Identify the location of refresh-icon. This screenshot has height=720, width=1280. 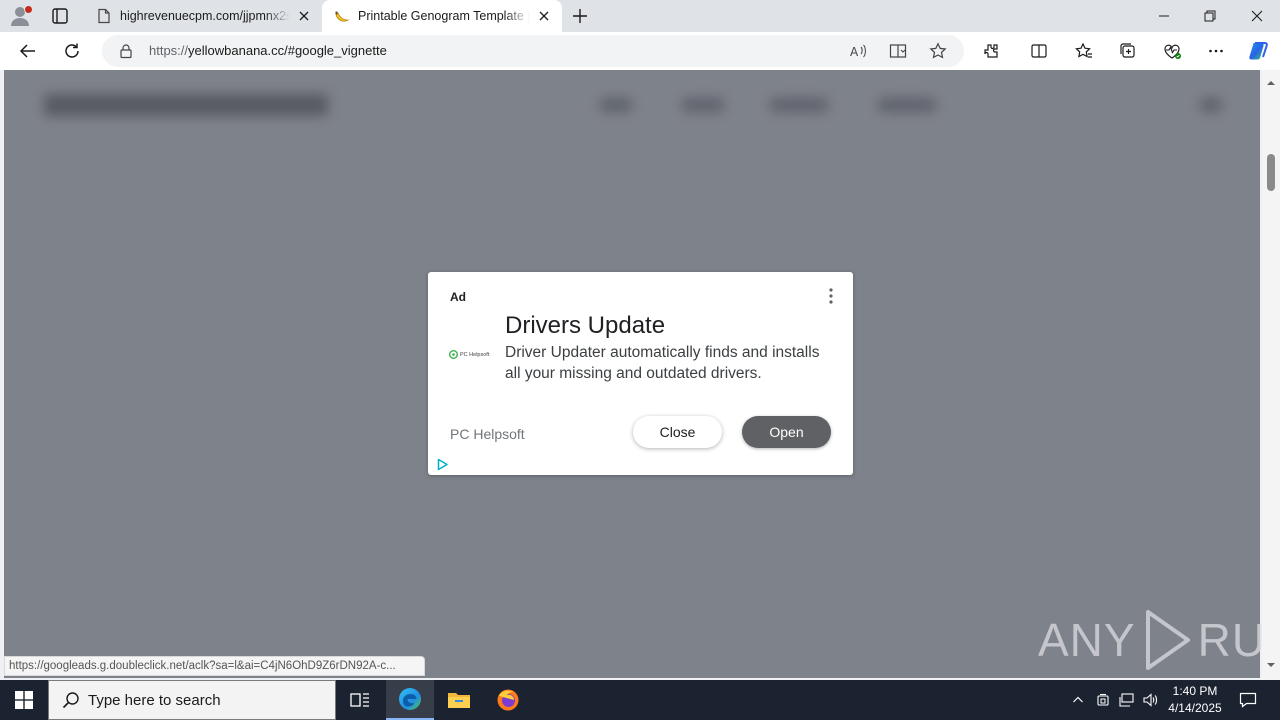
(72, 51).